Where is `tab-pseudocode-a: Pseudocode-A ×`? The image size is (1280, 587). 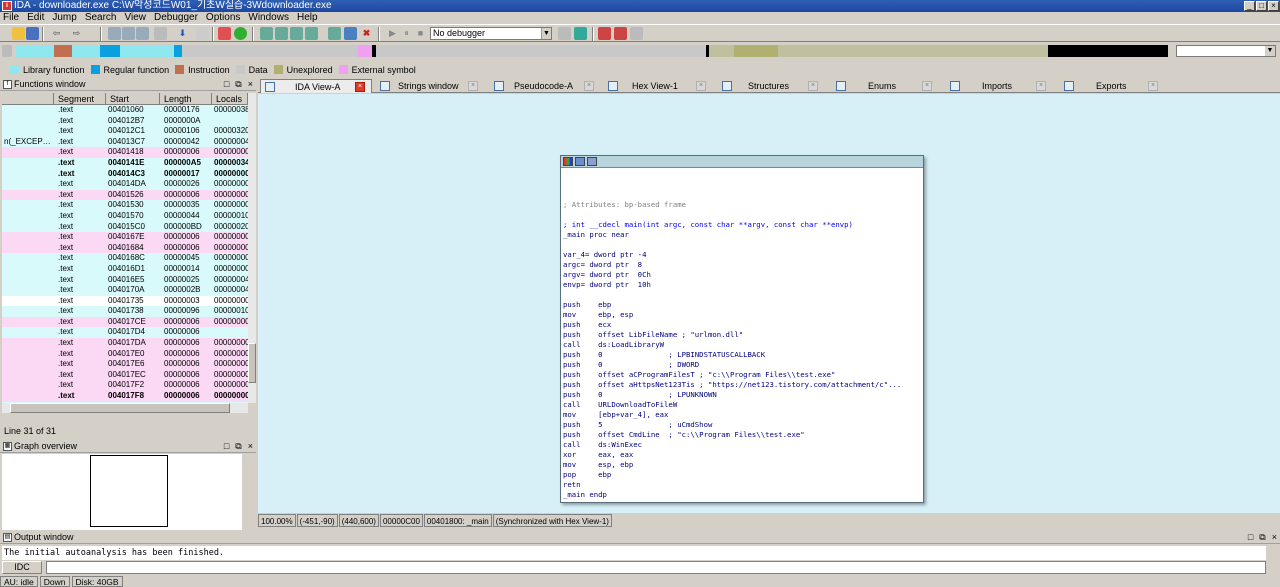
tab-pseudocode-a: Pseudocode-A × is located at coordinates (545, 86).